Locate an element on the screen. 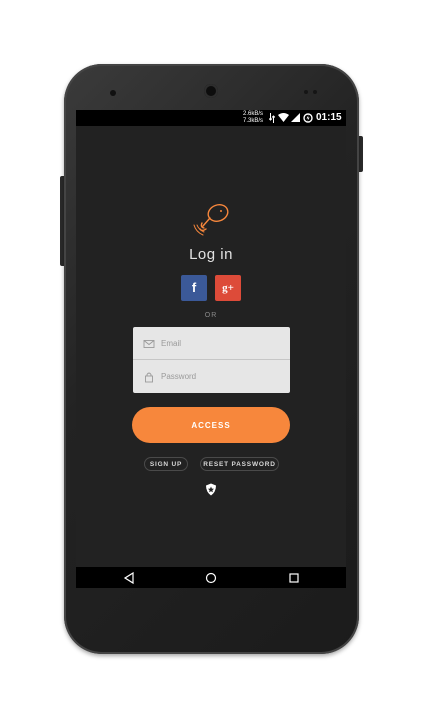 Image resolution: width=423 pixels, height=715 pixels. back-icon is located at coordinates (129, 578).